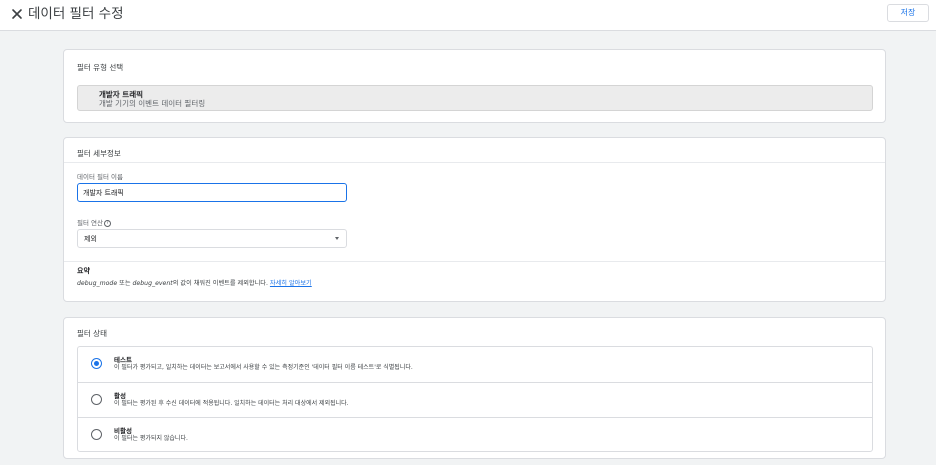 This screenshot has width=936, height=465. Describe the element at coordinates (100, 177) in the screenshot. I see `filter-name-label: 데이터 필터 이름` at that location.